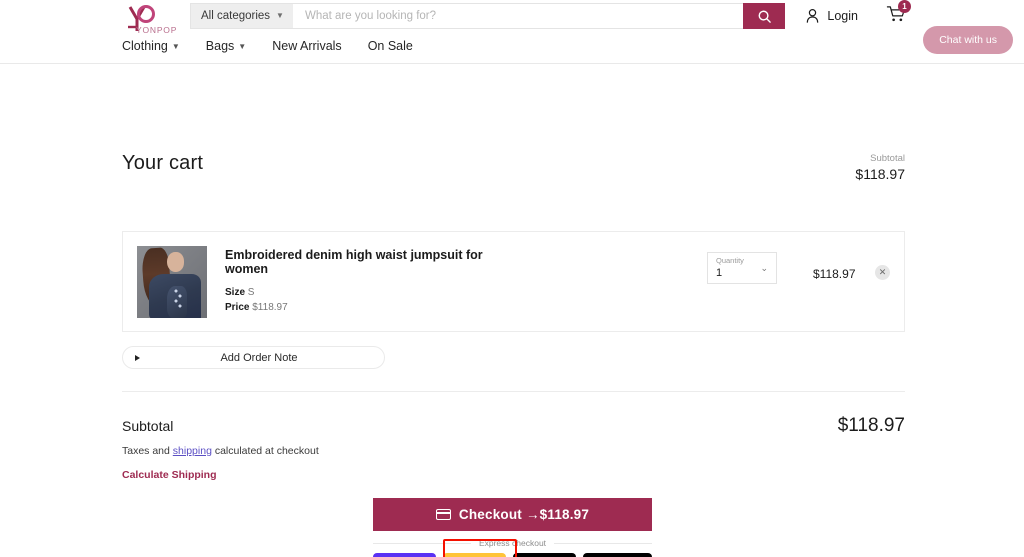  What do you see at coordinates (375, 293) in the screenshot?
I see `product-size: Size S` at bounding box center [375, 293].